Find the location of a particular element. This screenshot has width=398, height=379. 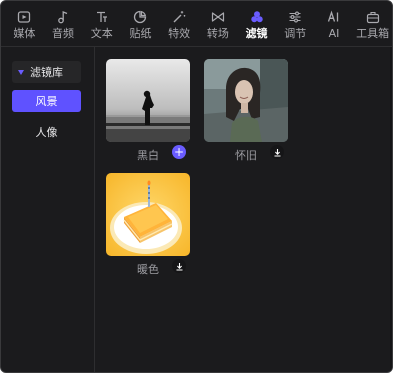

sidebar-item-landscape: 风景 is located at coordinates (46, 101).